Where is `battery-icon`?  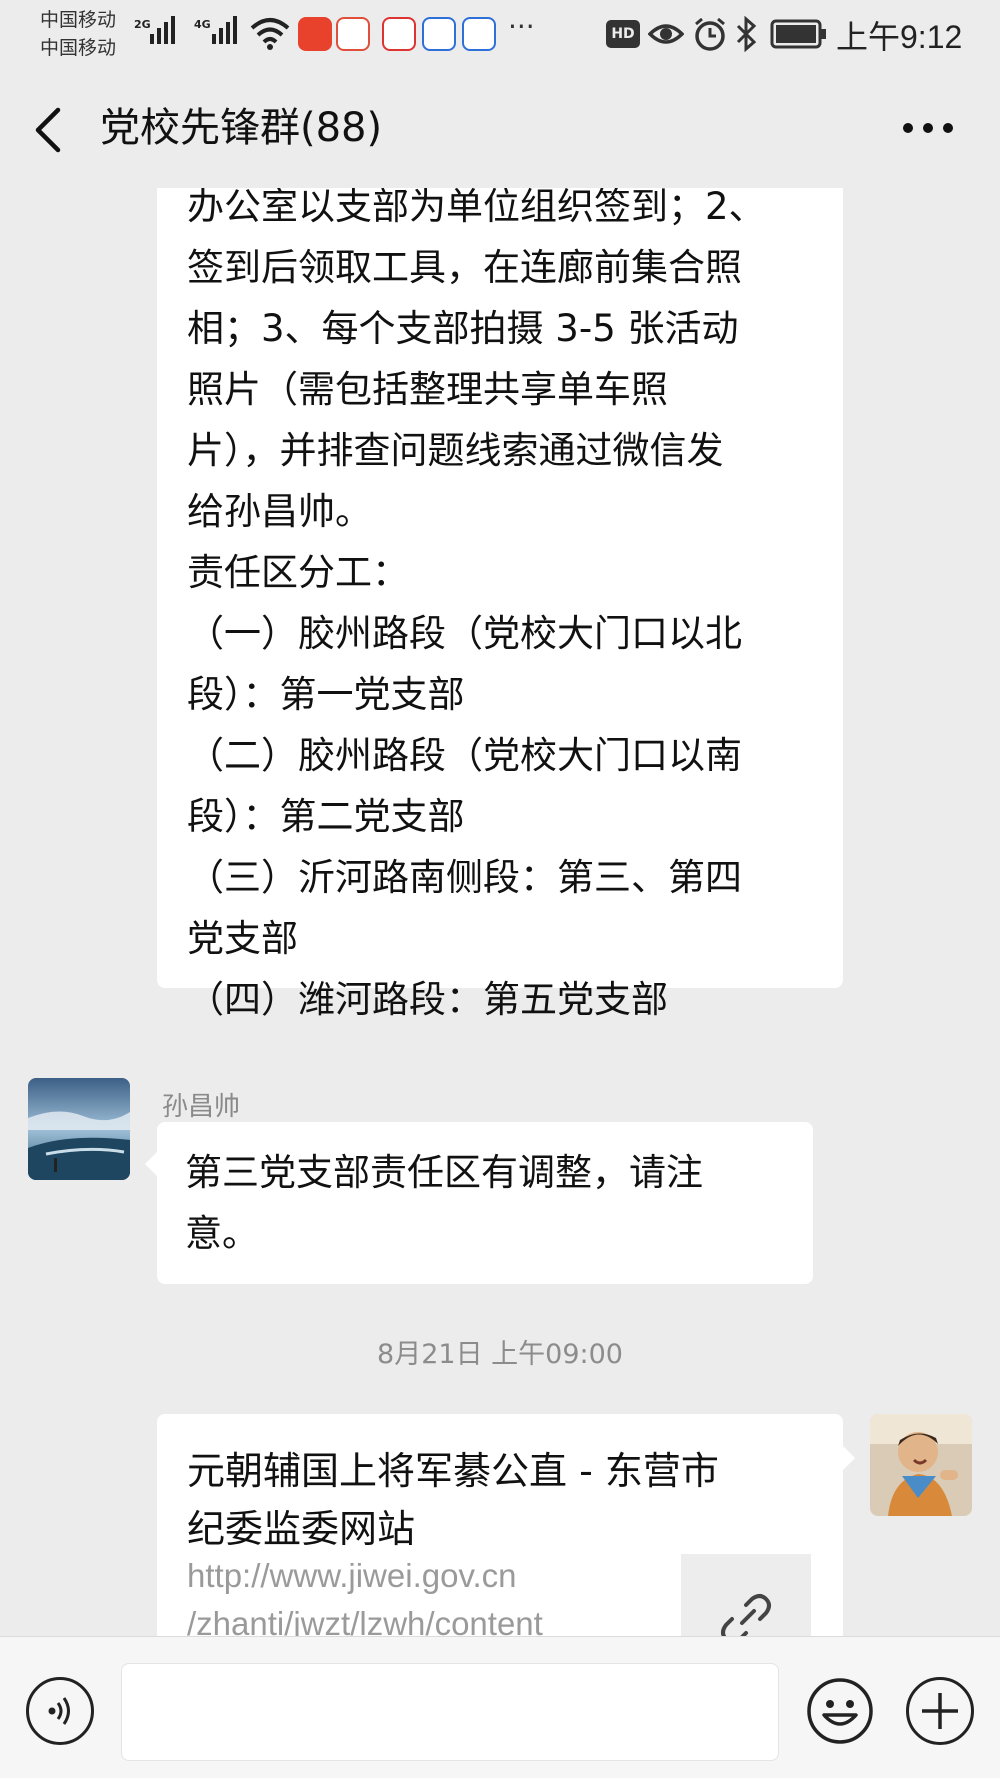 battery-icon is located at coordinates (798, 34).